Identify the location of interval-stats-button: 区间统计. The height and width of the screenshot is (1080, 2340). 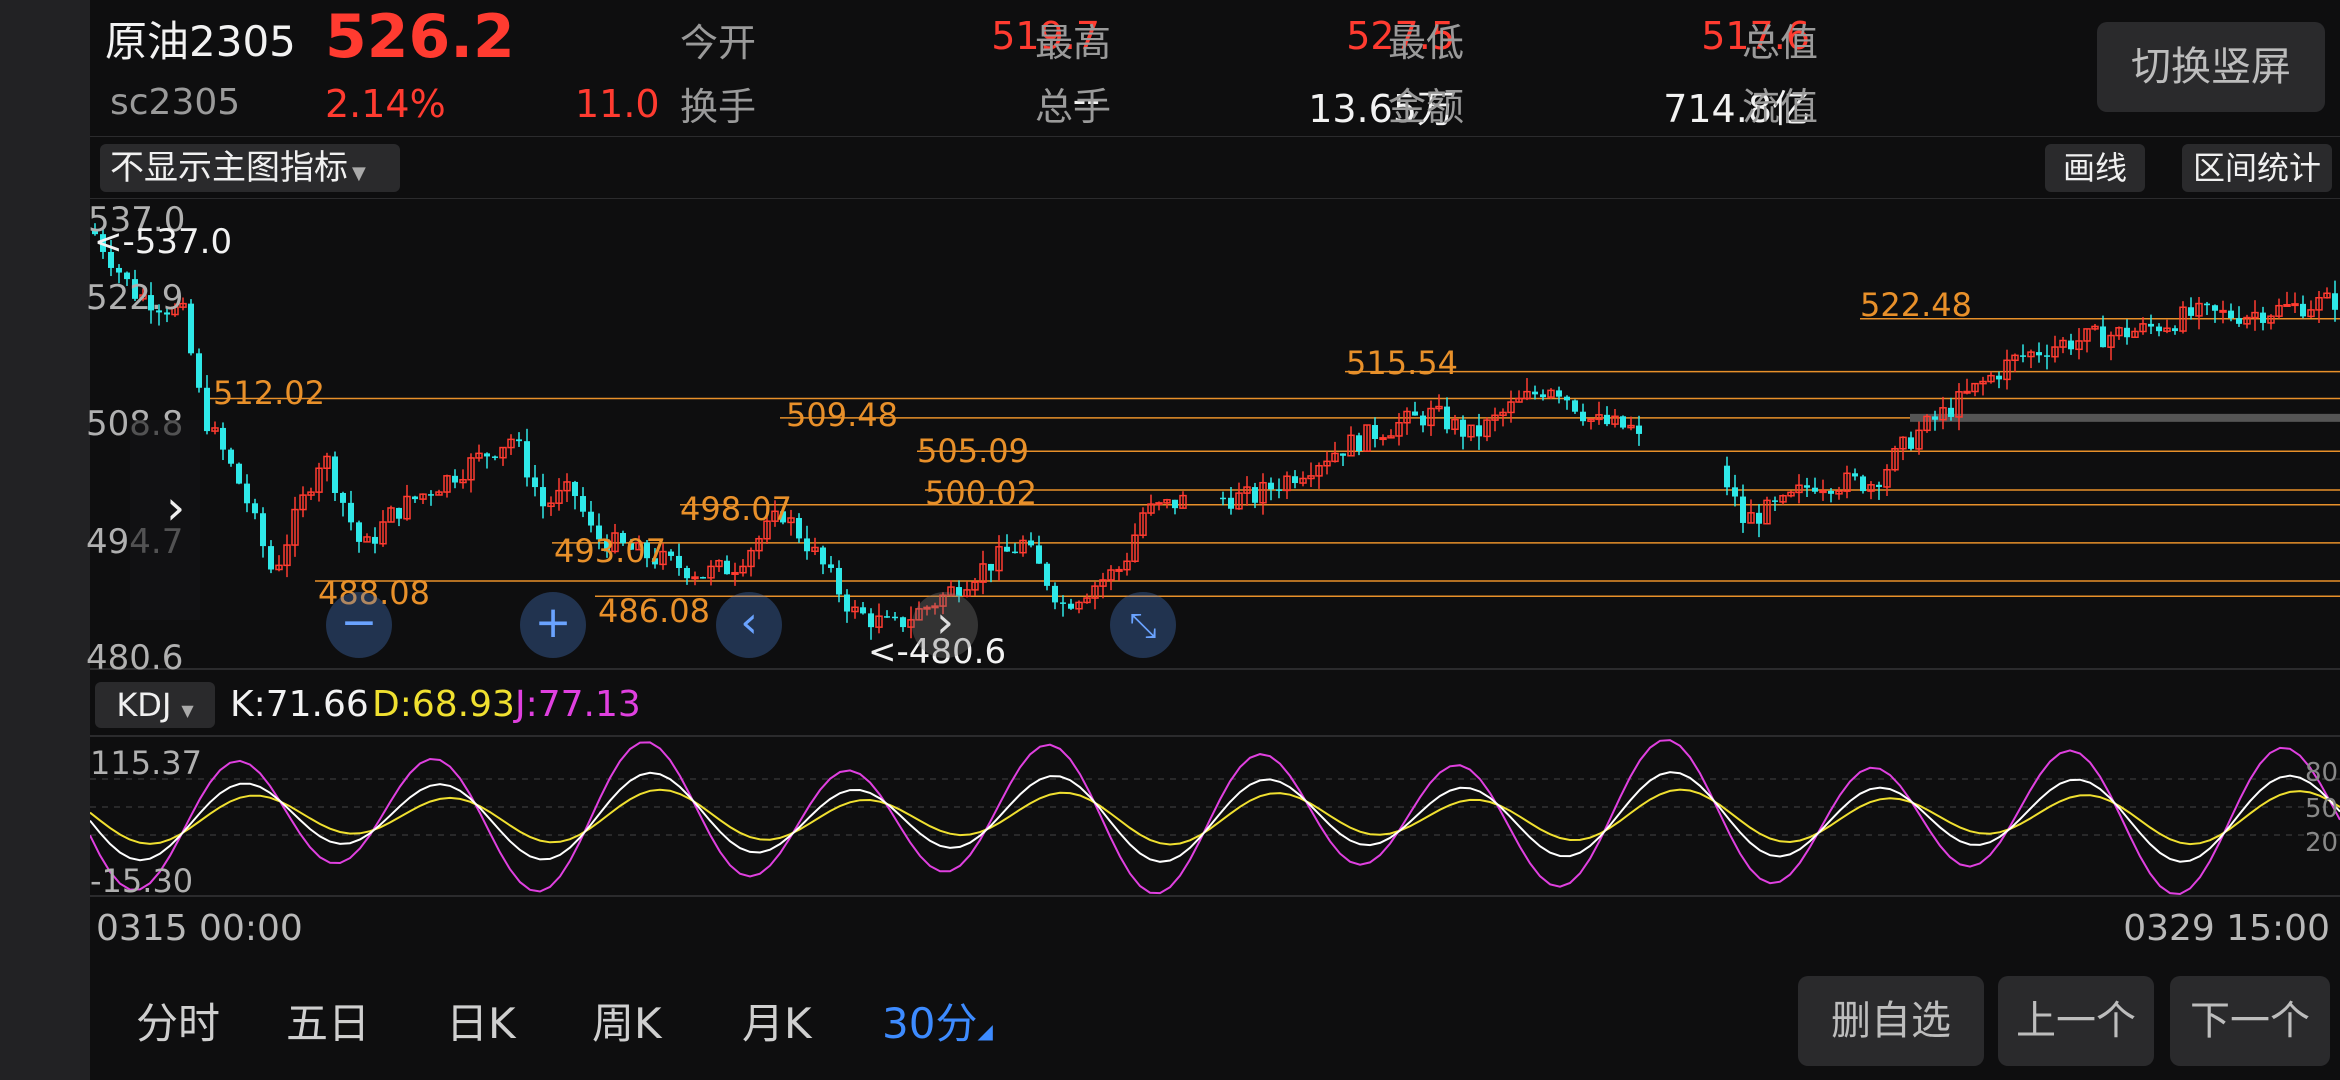
(2257, 168).